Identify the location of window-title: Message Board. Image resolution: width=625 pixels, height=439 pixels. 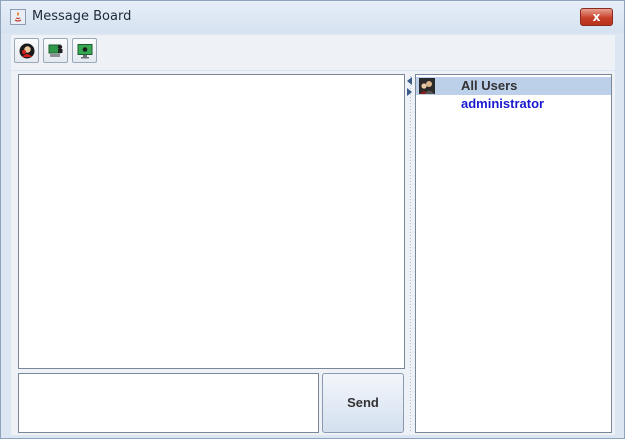
(82, 16).